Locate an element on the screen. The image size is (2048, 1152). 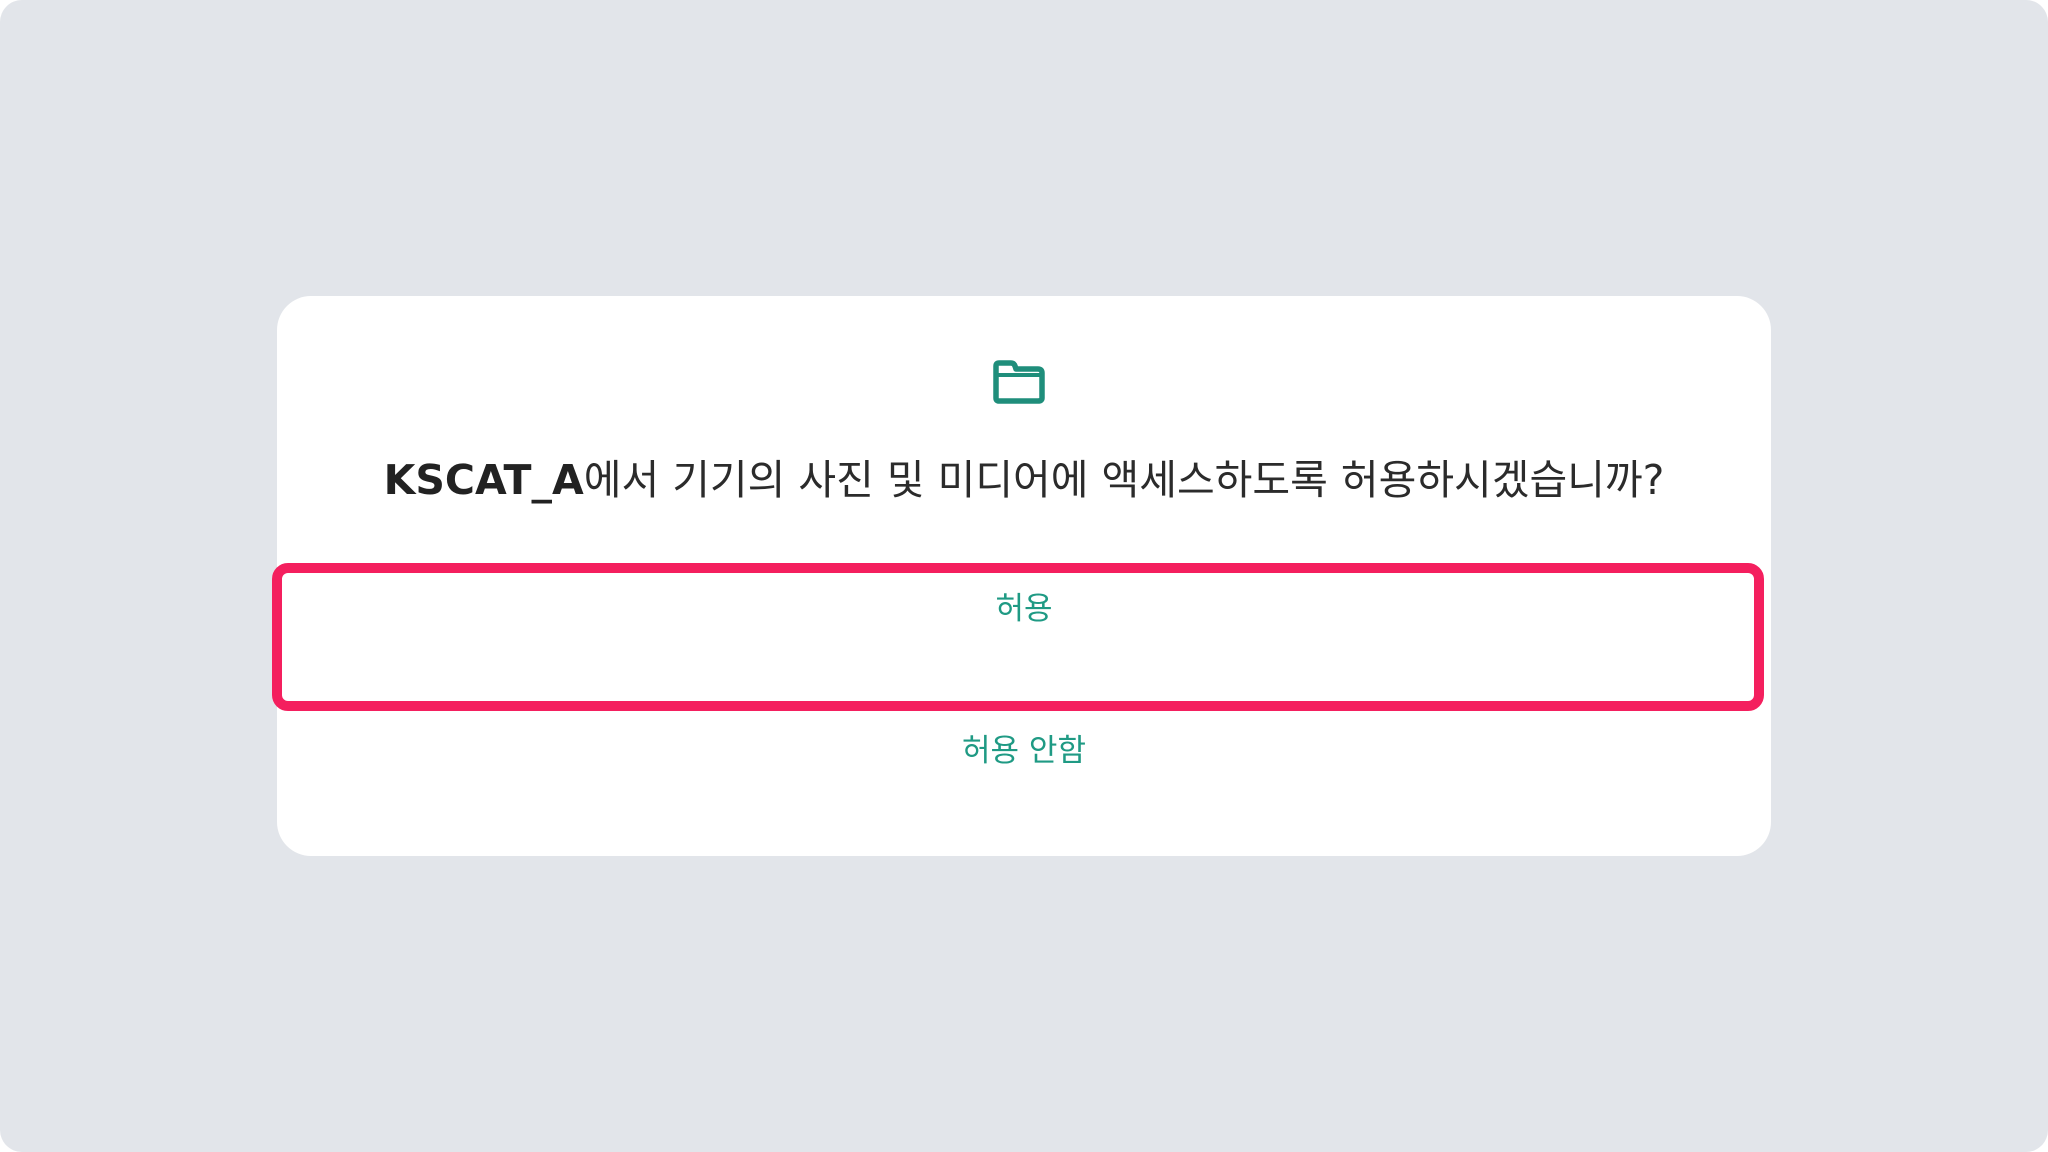
app-name: KSCAT_A is located at coordinates (483, 480).